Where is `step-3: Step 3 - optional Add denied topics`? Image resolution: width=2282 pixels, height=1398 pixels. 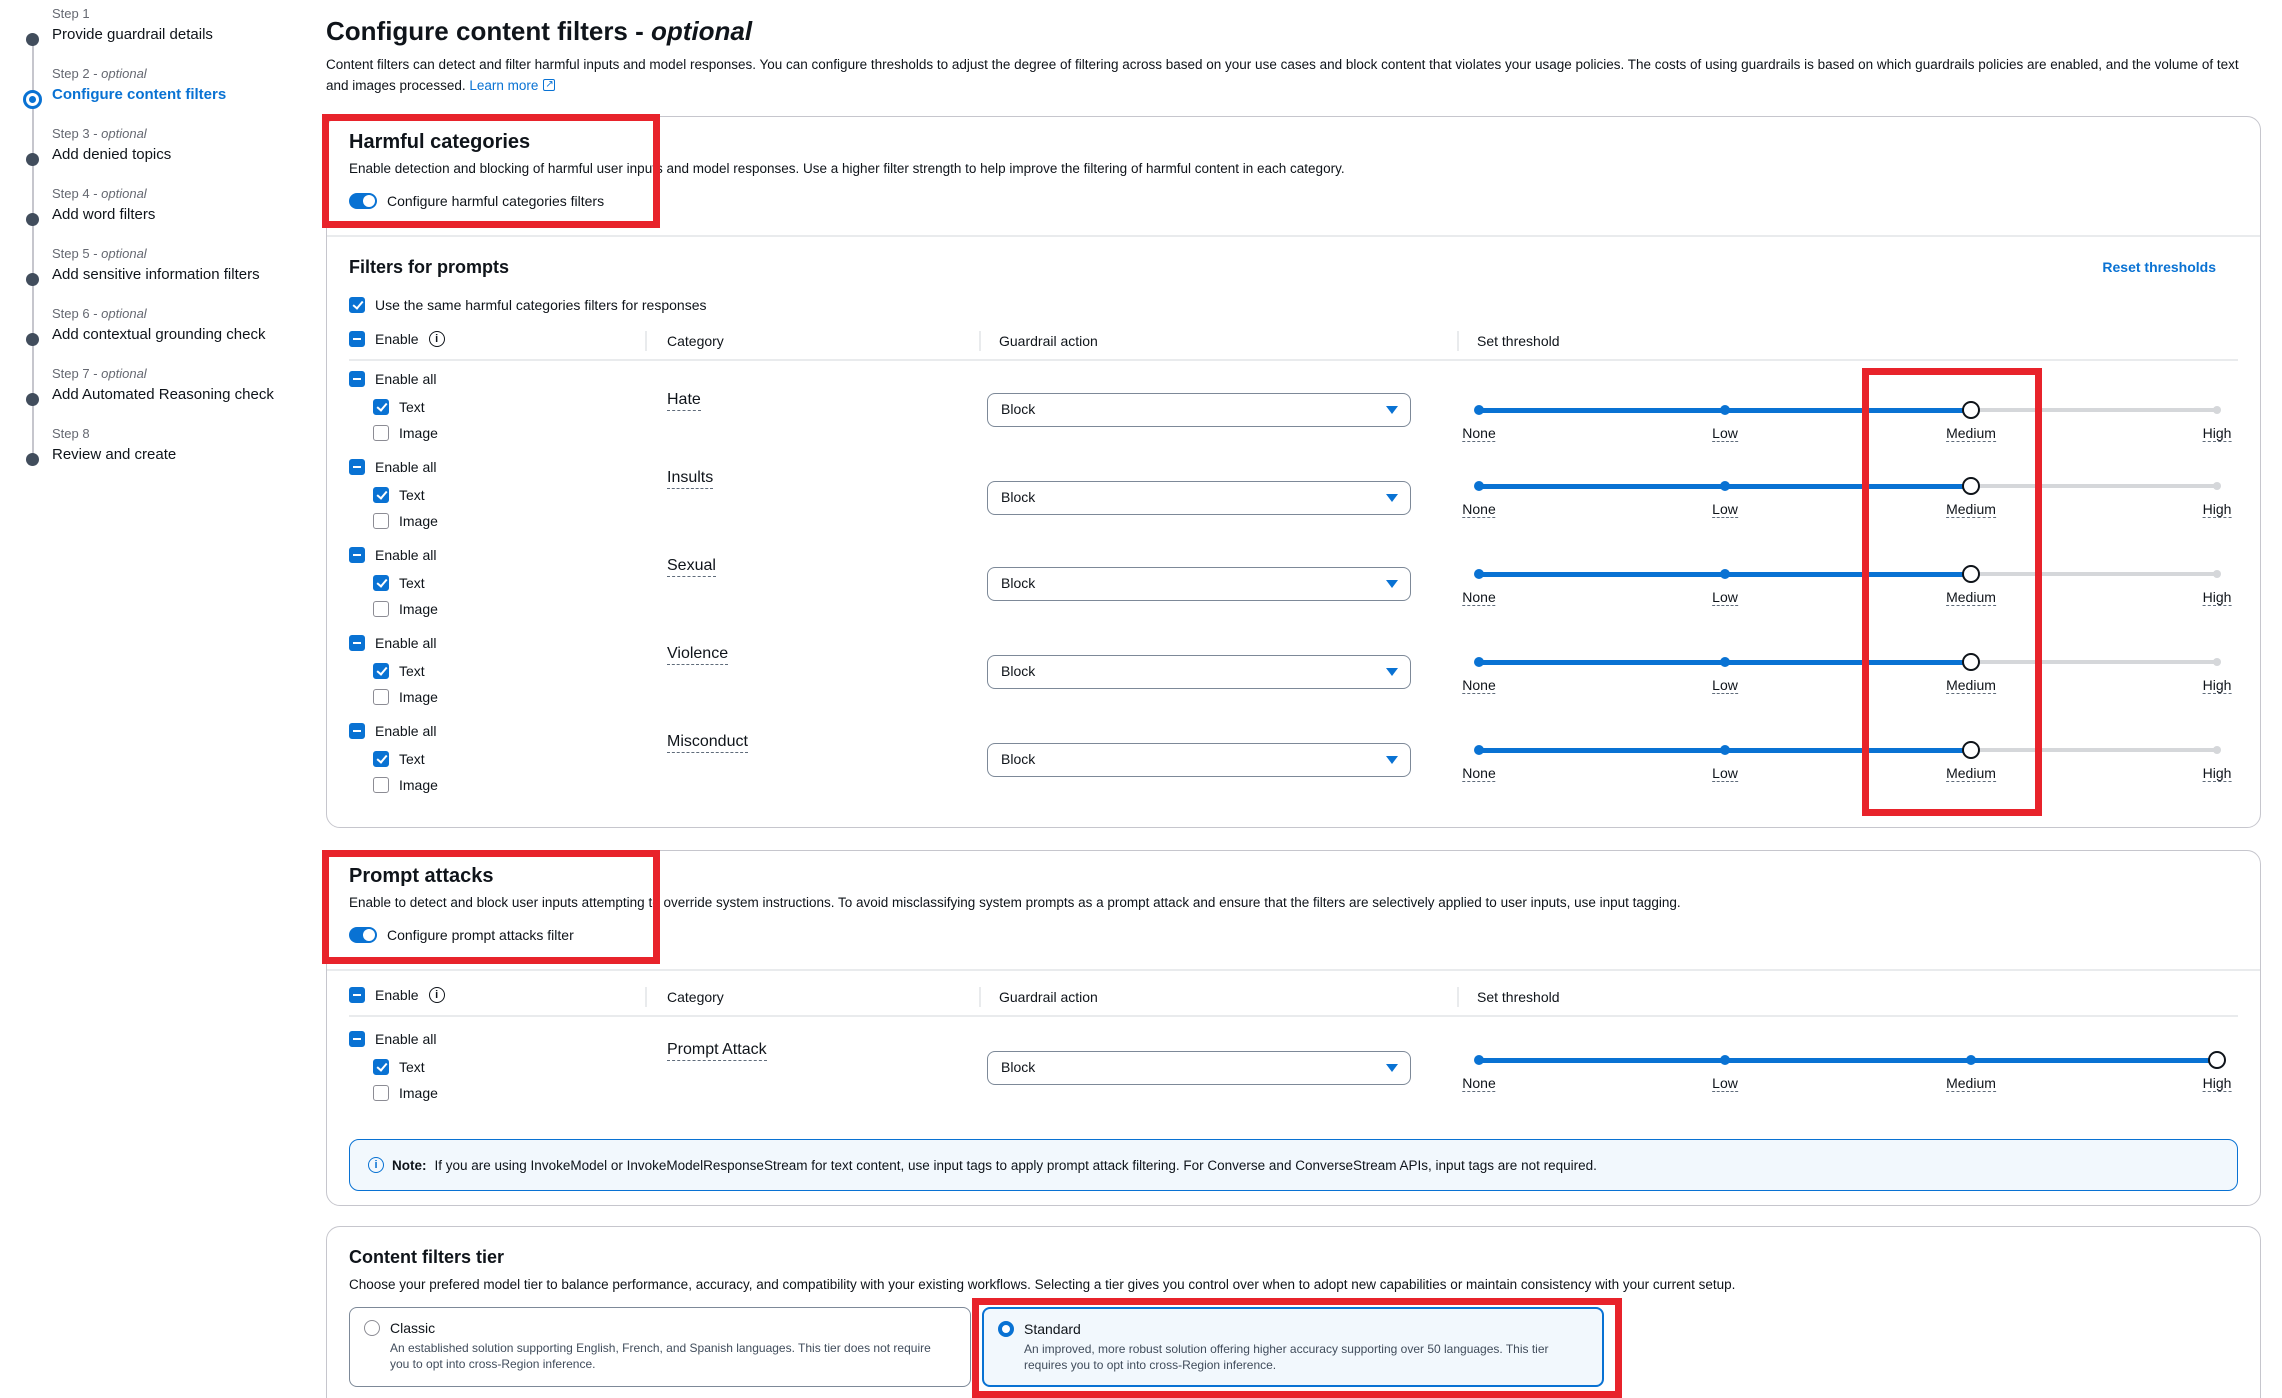 step-3: Step 3 - optional Add denied topics is located at coordinates (98, 146).